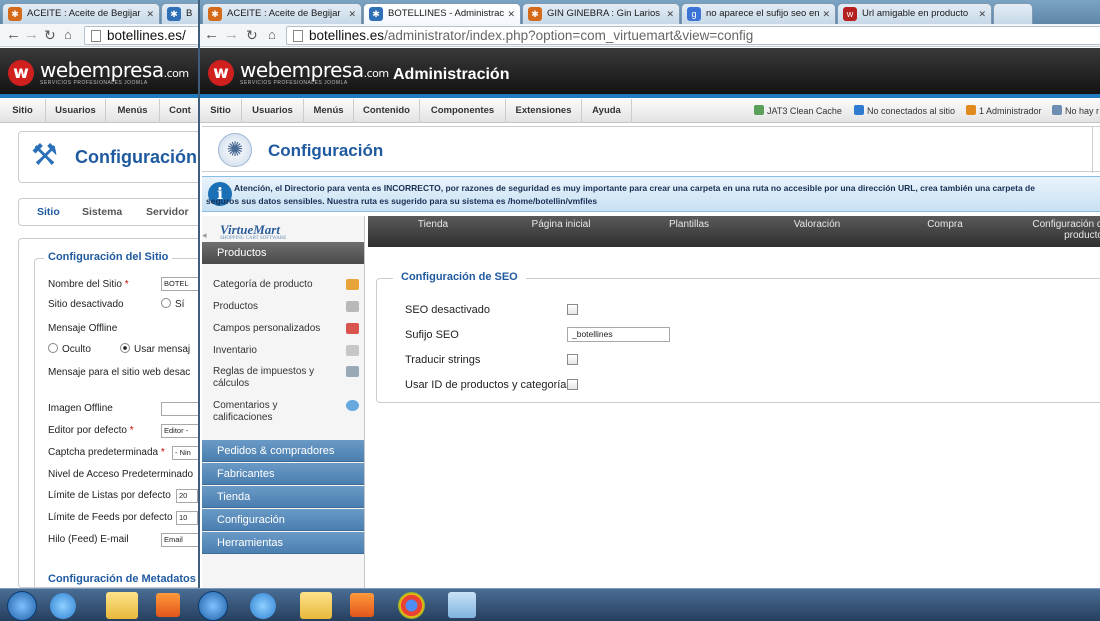 This screenshot has width=1100, height=621. I want to click on browser-tab-active: ✱ BOTELLINES - Administrac ✕, so click(442, 13).